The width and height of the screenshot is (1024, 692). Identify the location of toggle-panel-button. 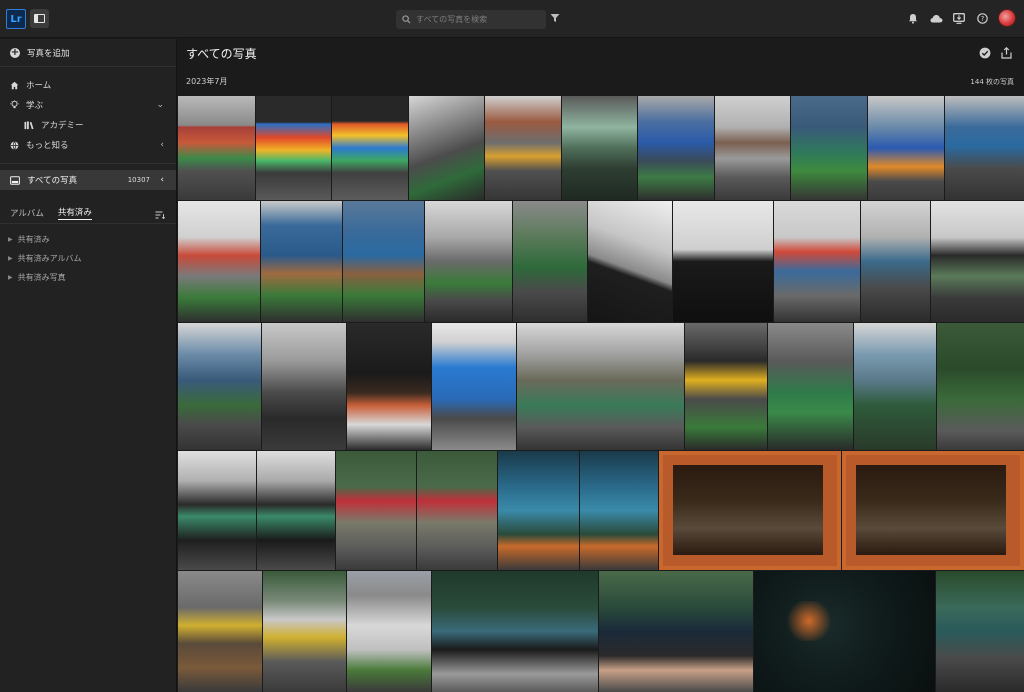
(39, 18).